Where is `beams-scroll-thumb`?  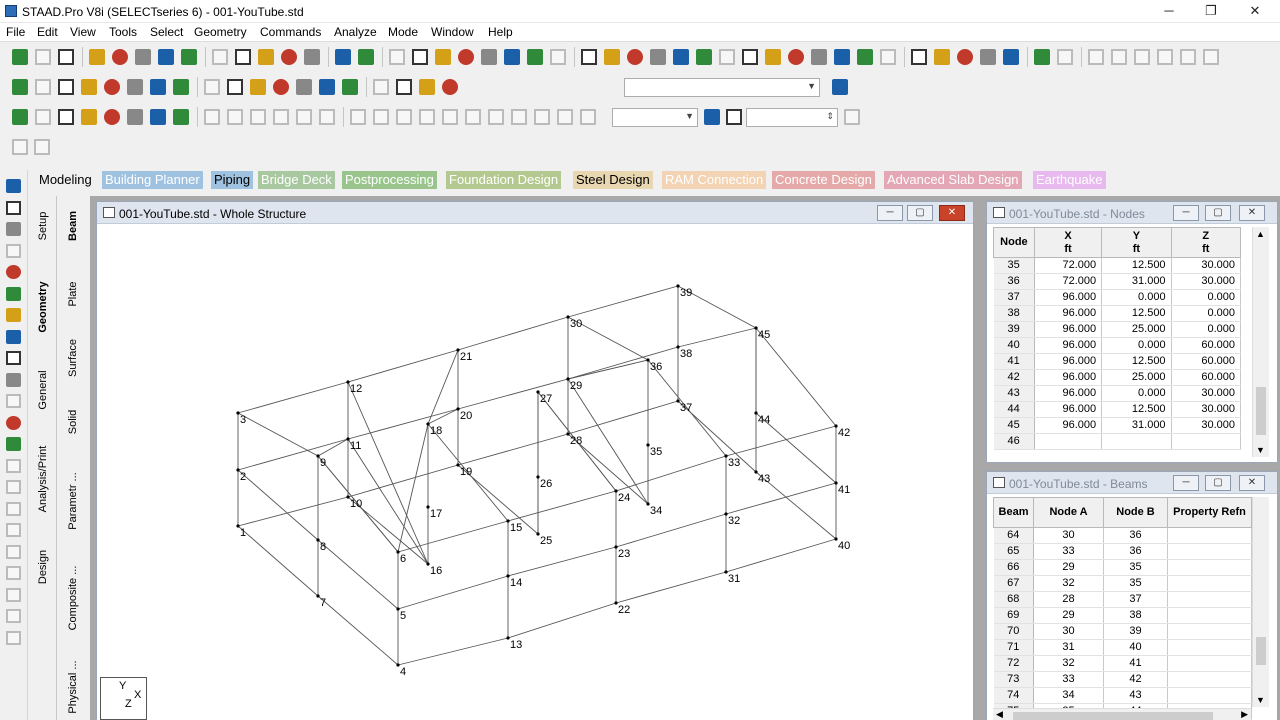
beams-scroll-thumb is located at coordinates (1261, 651).